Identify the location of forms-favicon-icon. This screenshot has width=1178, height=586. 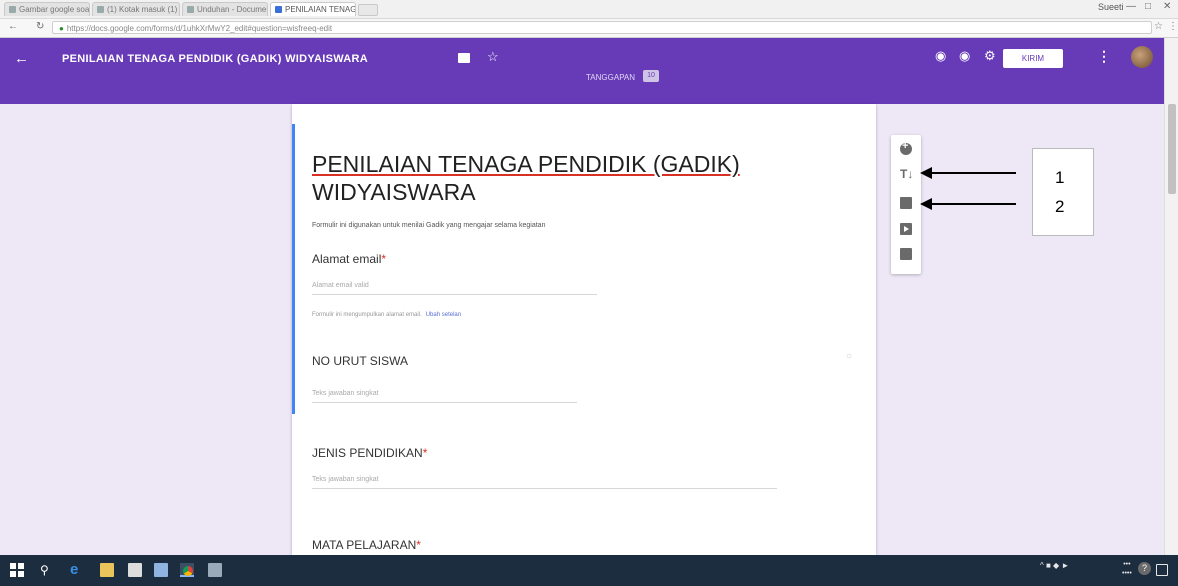
(278, 9).